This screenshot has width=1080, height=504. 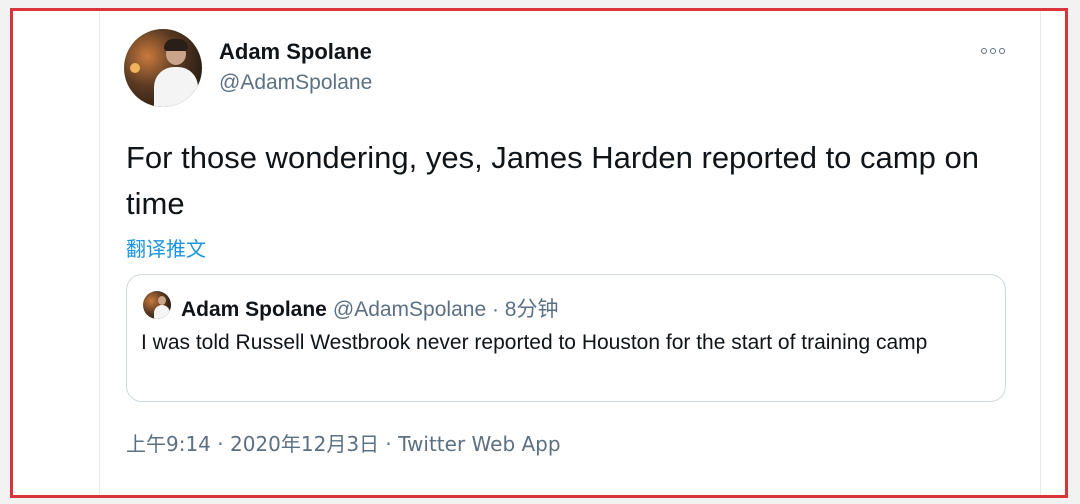 I want to click on quoted-tweet-meta: @AdamSpolane · 8分钟, so click(x=445, y=309).